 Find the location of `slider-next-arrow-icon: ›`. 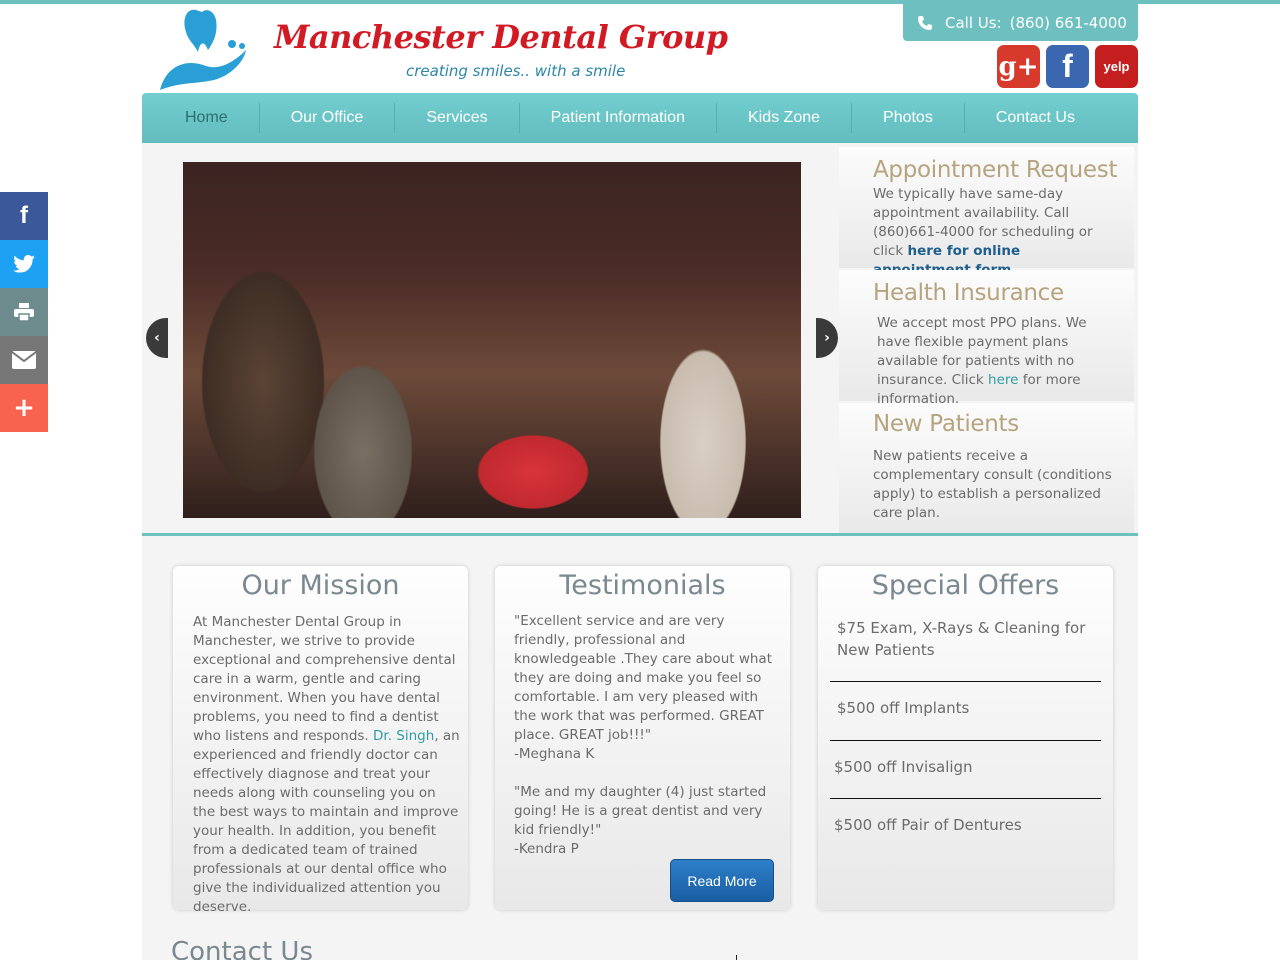

slider-next-arrow-icon: › is located at coordinates (827, 338).